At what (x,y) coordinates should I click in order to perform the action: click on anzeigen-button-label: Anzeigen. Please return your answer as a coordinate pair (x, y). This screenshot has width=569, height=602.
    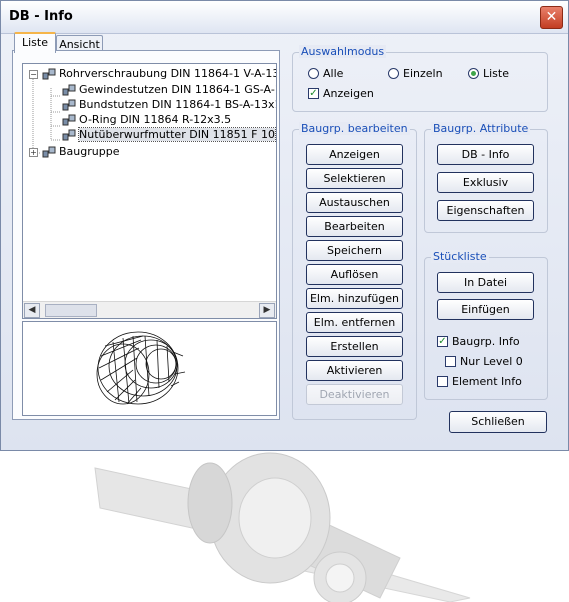
    Looking at the image, I should click on (354, 154).